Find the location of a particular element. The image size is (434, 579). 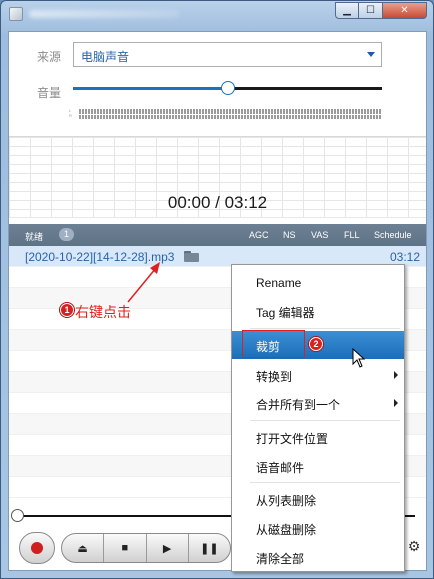

eject-icon: ⏏ is located at coordinates (82, 548).